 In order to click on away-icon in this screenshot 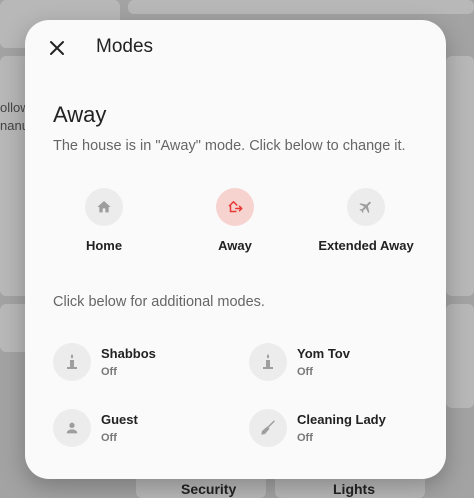, I will do `click(235, 207)`.